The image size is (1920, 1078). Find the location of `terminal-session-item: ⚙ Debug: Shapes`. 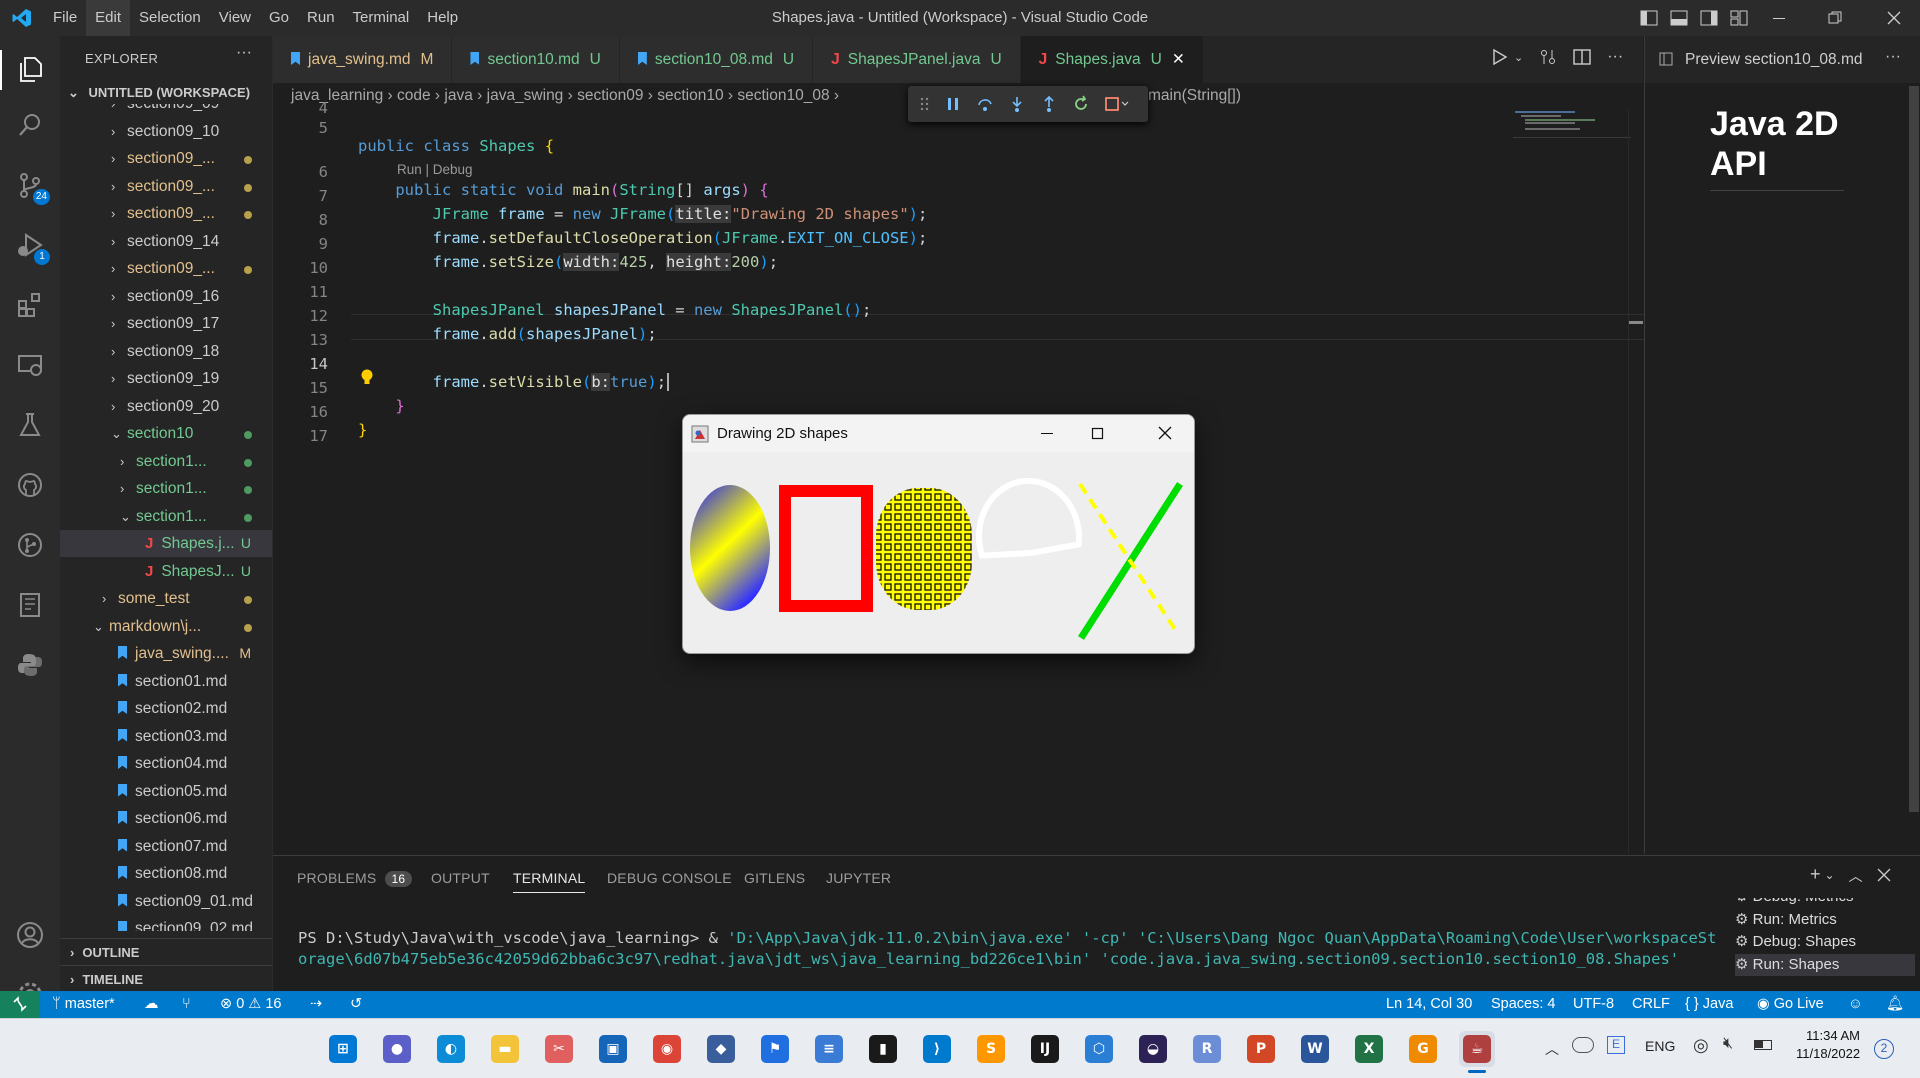

terminal-session-item: ⚙ Debug: Shapes is located at coordinates (1825, 942).